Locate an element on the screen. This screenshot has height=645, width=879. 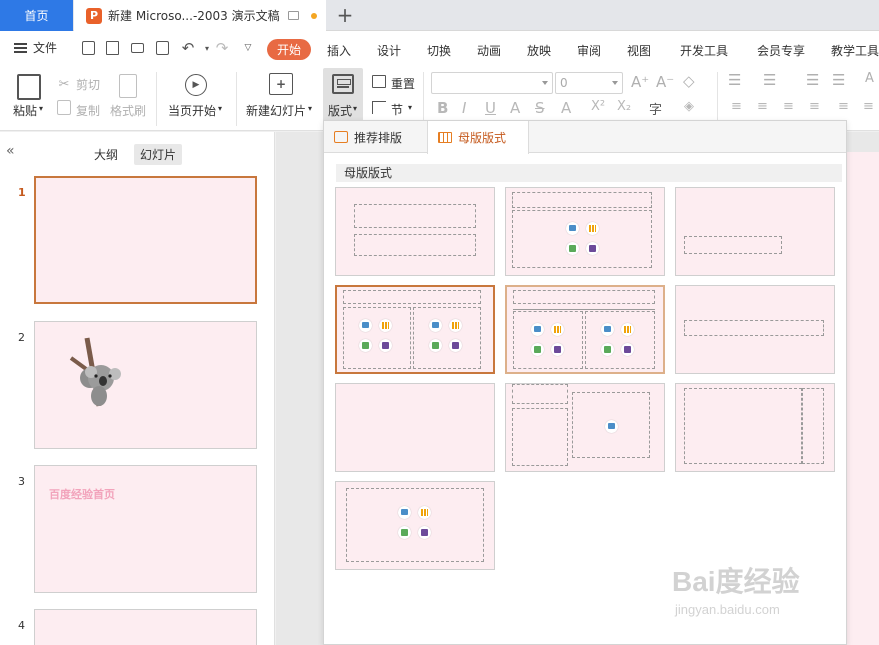
tab-view: 视图 is located at coordinates (639, 50).